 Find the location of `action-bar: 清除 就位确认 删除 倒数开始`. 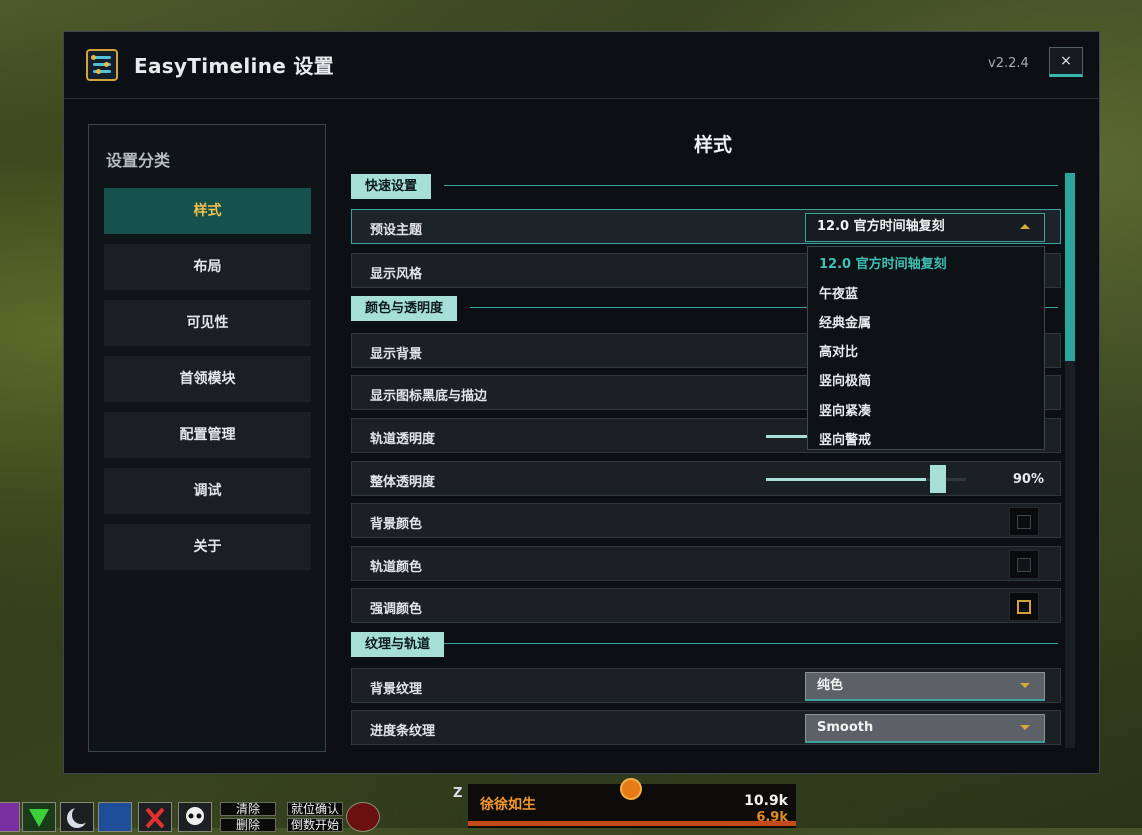

action-bar: 清除 就位确认 删除 倒数开始 is located at coordinates (190, 816).